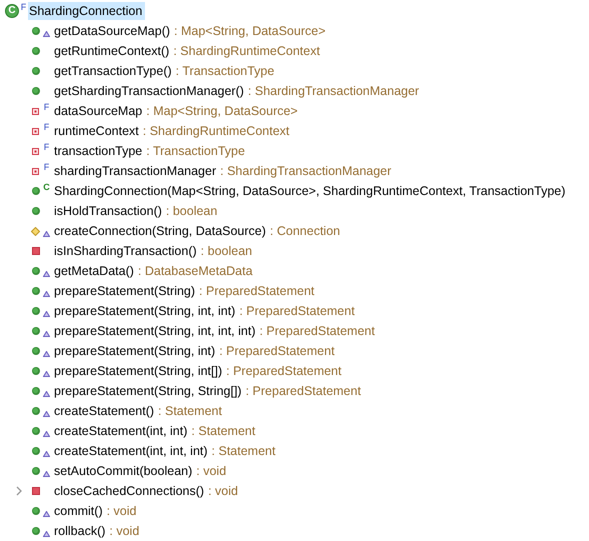 This screenshot has width=589, height=541. What do you see at coordinates (112, 51) in the screenshot?
I see `method-name: getRuntimeContext()` at bounding box center [112, 51].